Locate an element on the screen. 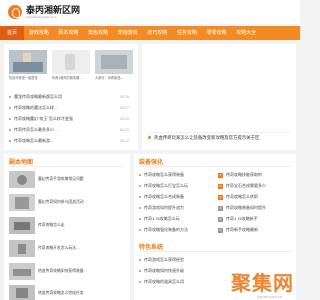  nav-item-7: 任务攻略 is located at coordinates (187, 33).